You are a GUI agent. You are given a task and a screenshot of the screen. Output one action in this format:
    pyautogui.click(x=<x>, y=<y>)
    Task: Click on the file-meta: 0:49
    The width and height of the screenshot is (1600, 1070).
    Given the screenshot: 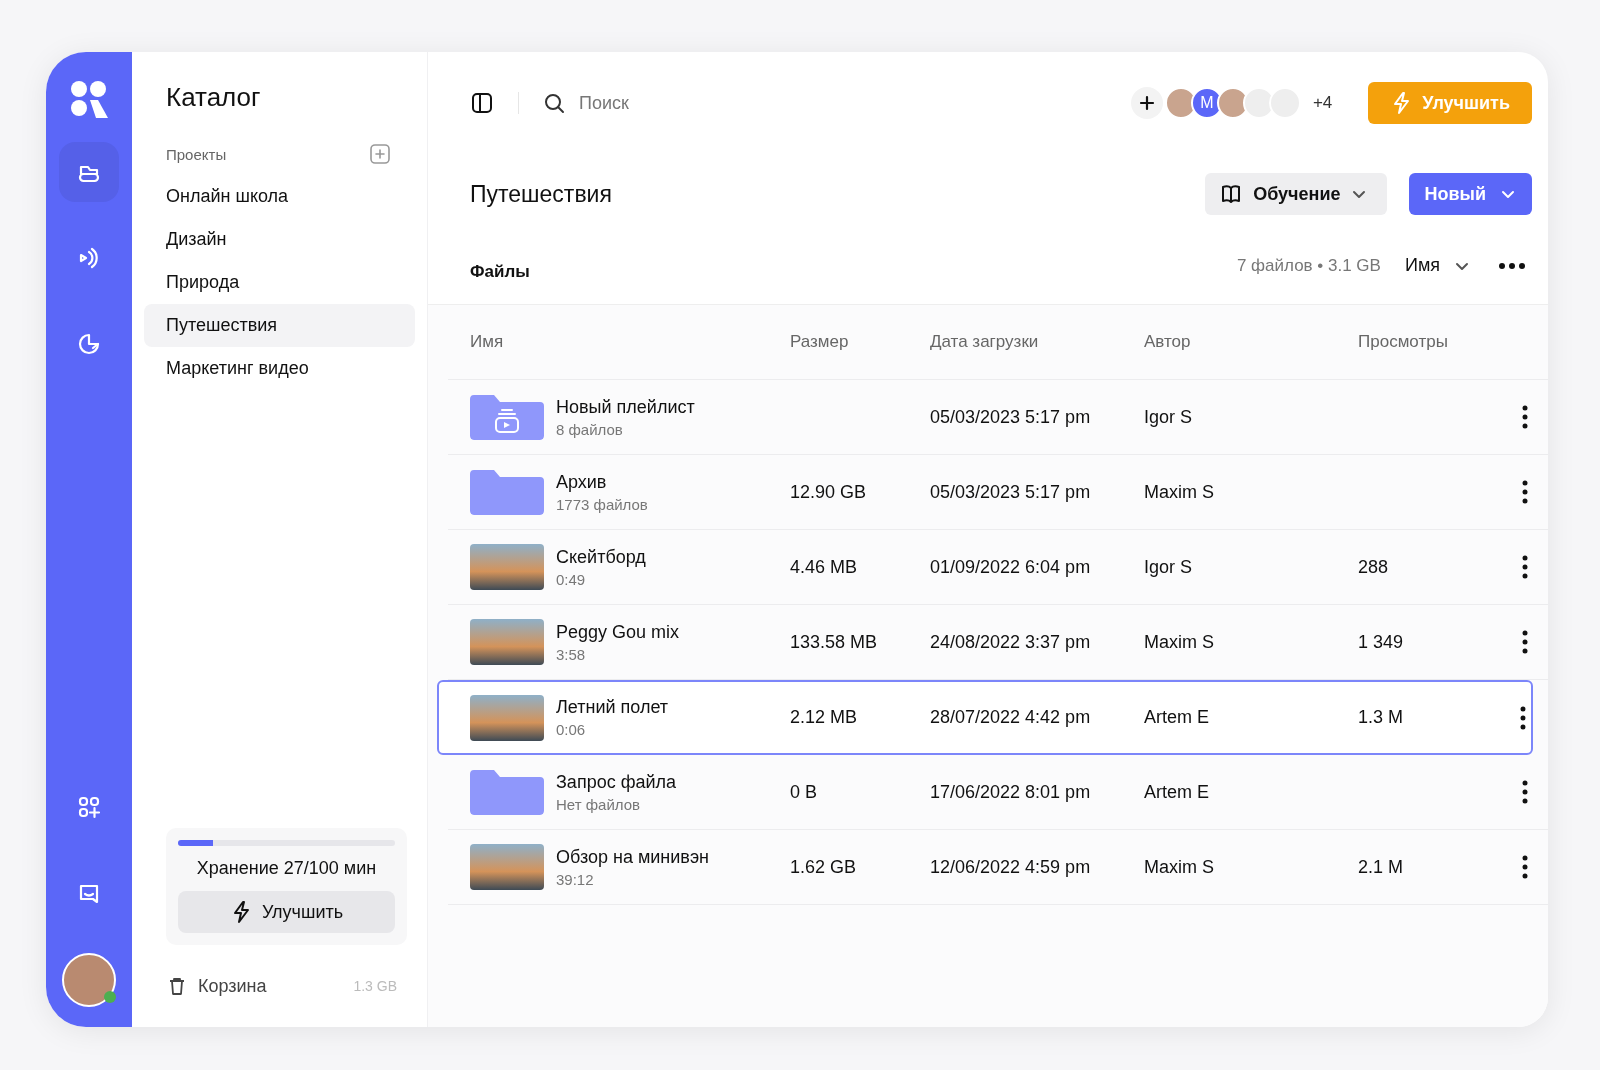 What is the action you would take?
    pyautogui.click(x=571, y=579)
    